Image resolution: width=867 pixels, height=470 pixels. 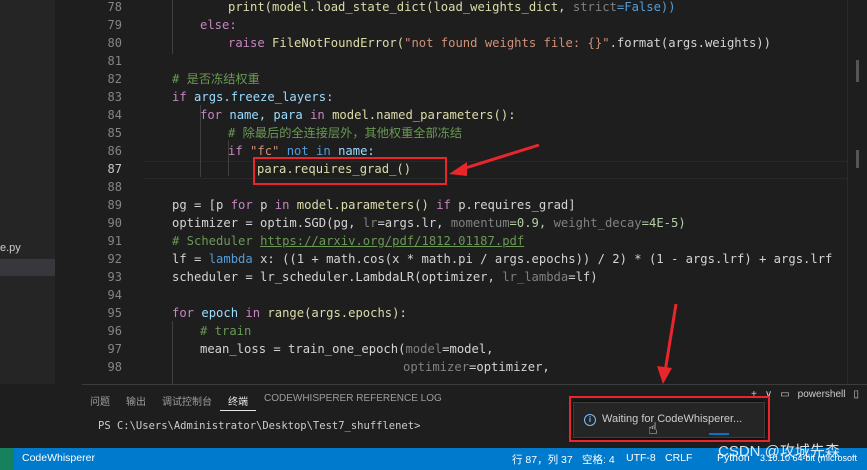 I want to click on line-number: 78, so click(x=114, y=7).